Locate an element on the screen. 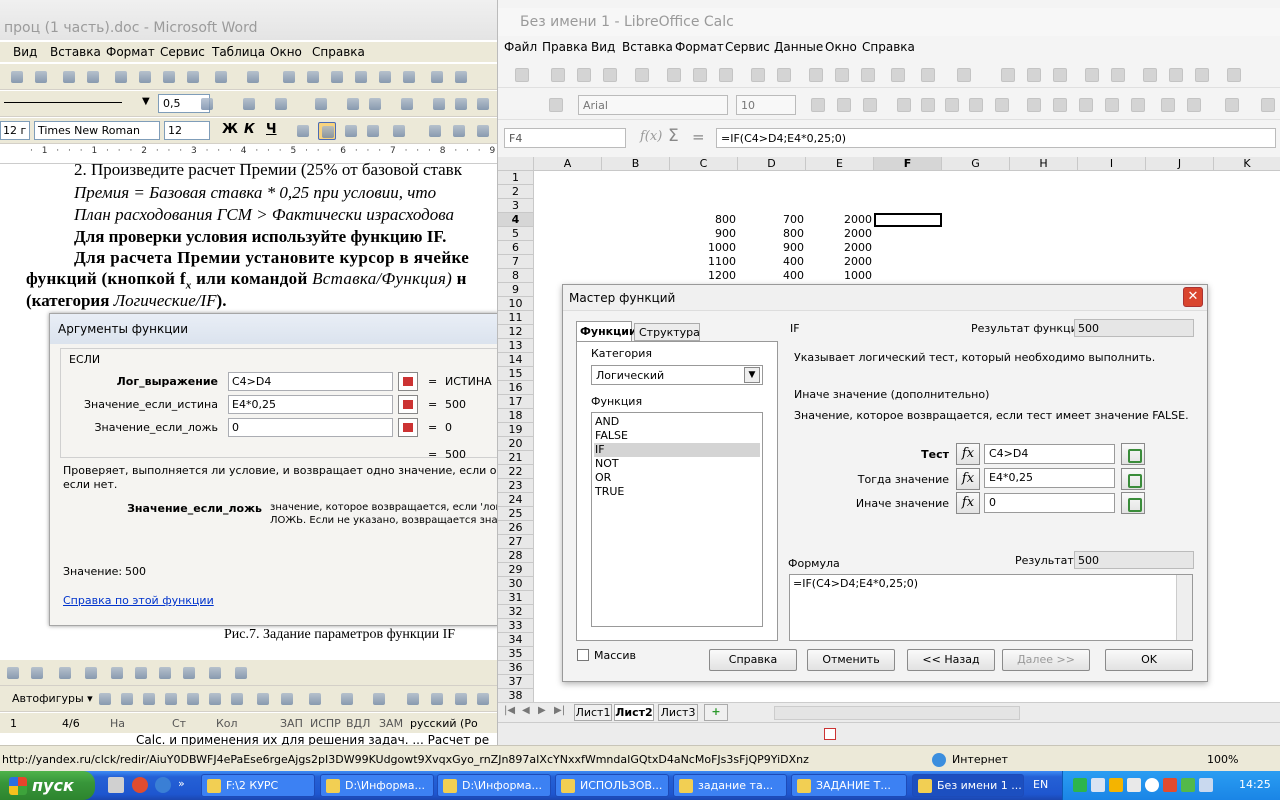 This screenshot has width=1280, height=800. zoom-icon is located at coordinates (1233, 74).